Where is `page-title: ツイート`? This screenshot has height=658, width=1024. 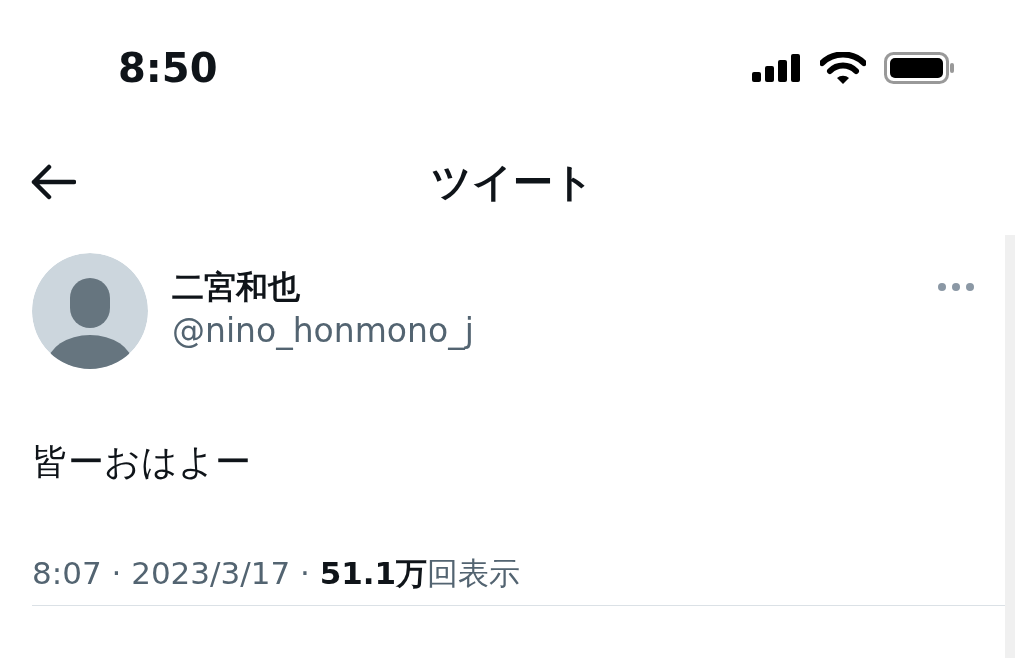 page-title: ツイート is located at coordinates (512, 182).